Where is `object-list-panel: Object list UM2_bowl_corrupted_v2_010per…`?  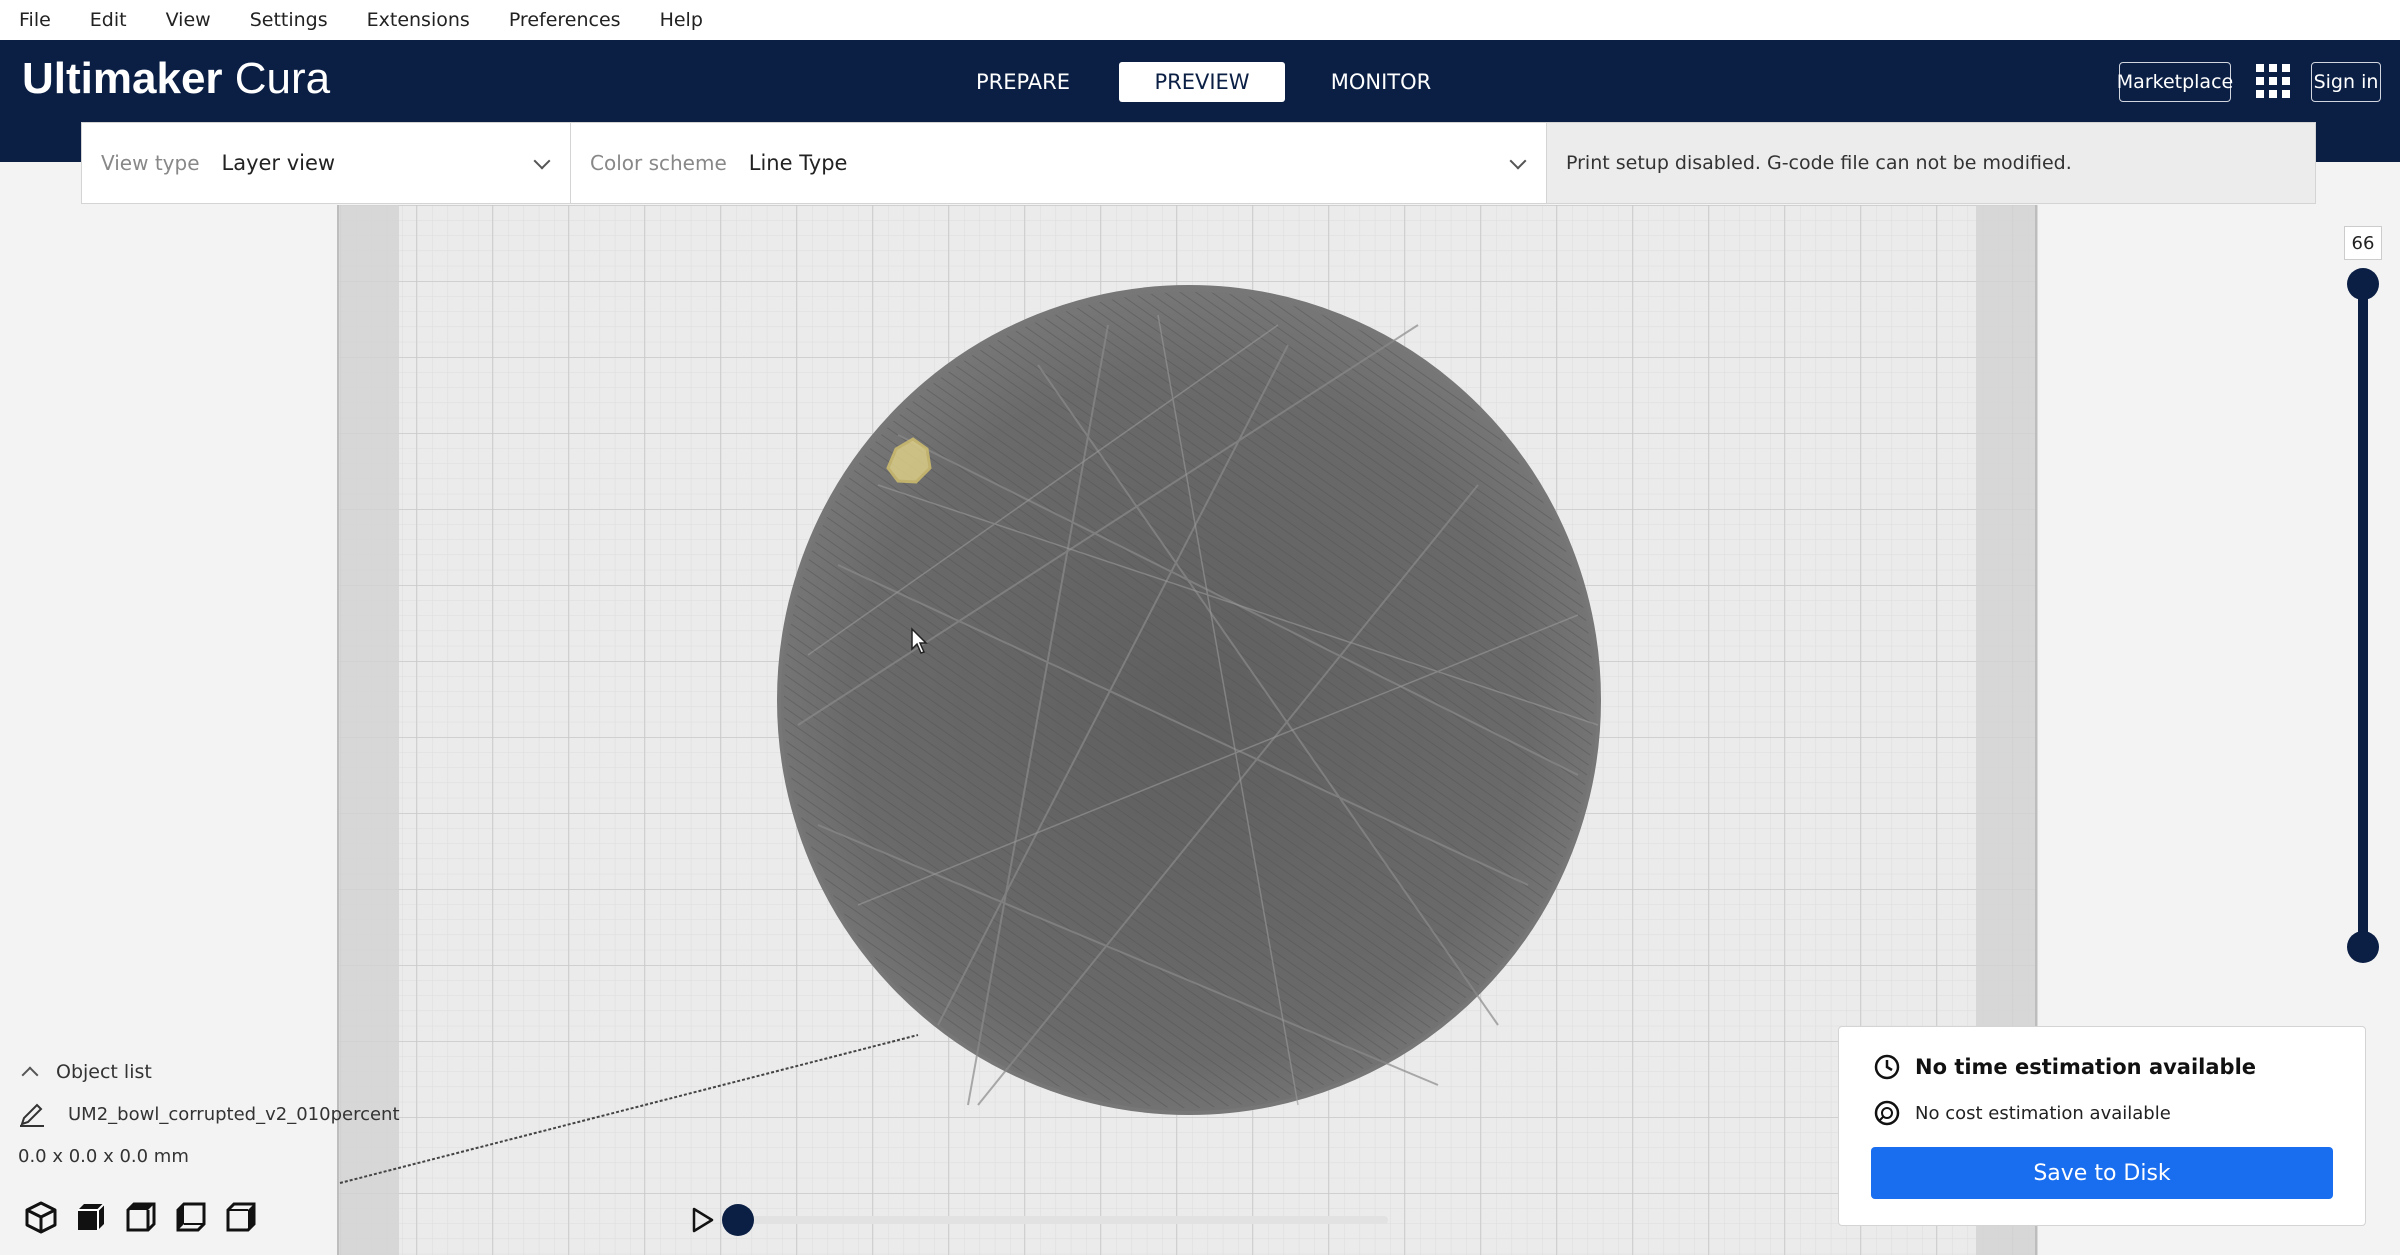
object-list-panel: Object list UM2_bowl_corrupted_v2_010per… is located at coordinates (218, 1114).